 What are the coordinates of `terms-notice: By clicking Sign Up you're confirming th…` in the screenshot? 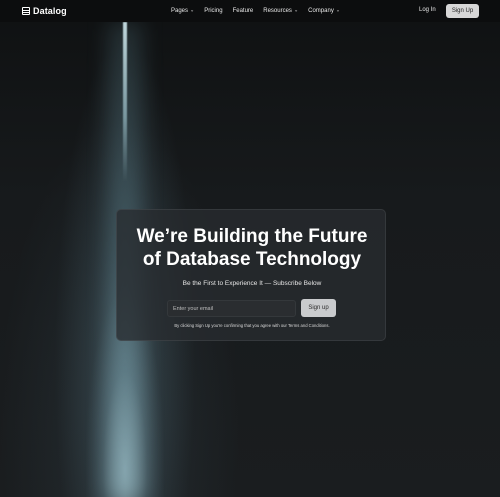 It's located at (252, 325).